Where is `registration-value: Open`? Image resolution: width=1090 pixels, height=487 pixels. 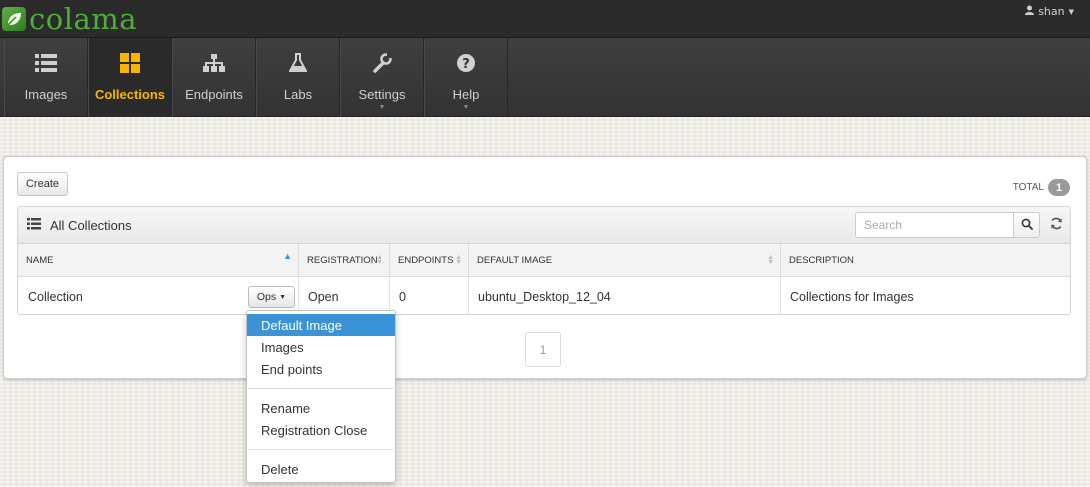 registration-value: Open is located at coordinates (323, 296).